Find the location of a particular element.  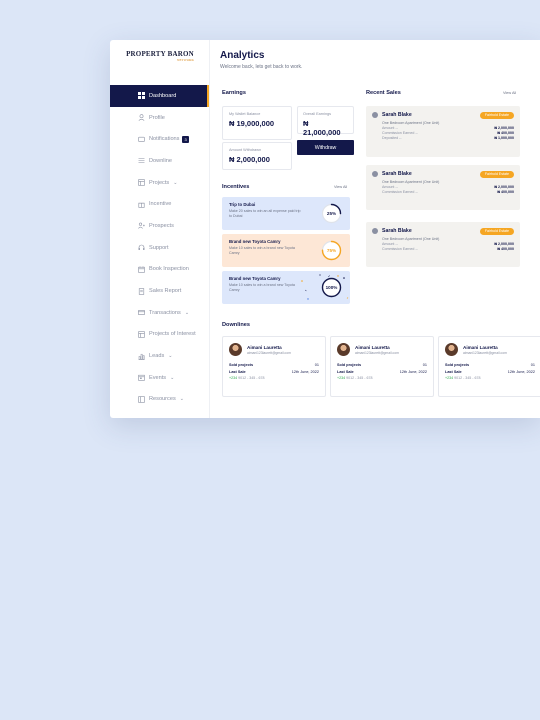

sidebar-item-resources: Resources ⌄ is located at coordinates (160, 400).